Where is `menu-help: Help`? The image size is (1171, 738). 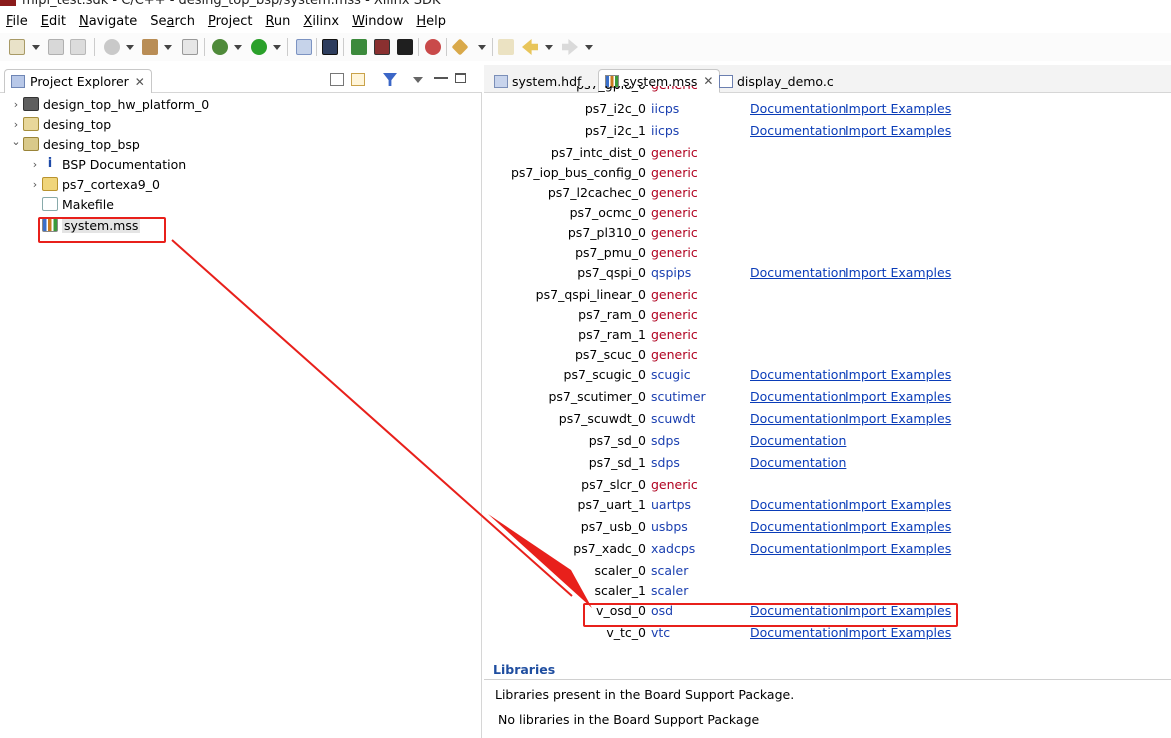
menu-help: Help is located at coordinates (431, 21).